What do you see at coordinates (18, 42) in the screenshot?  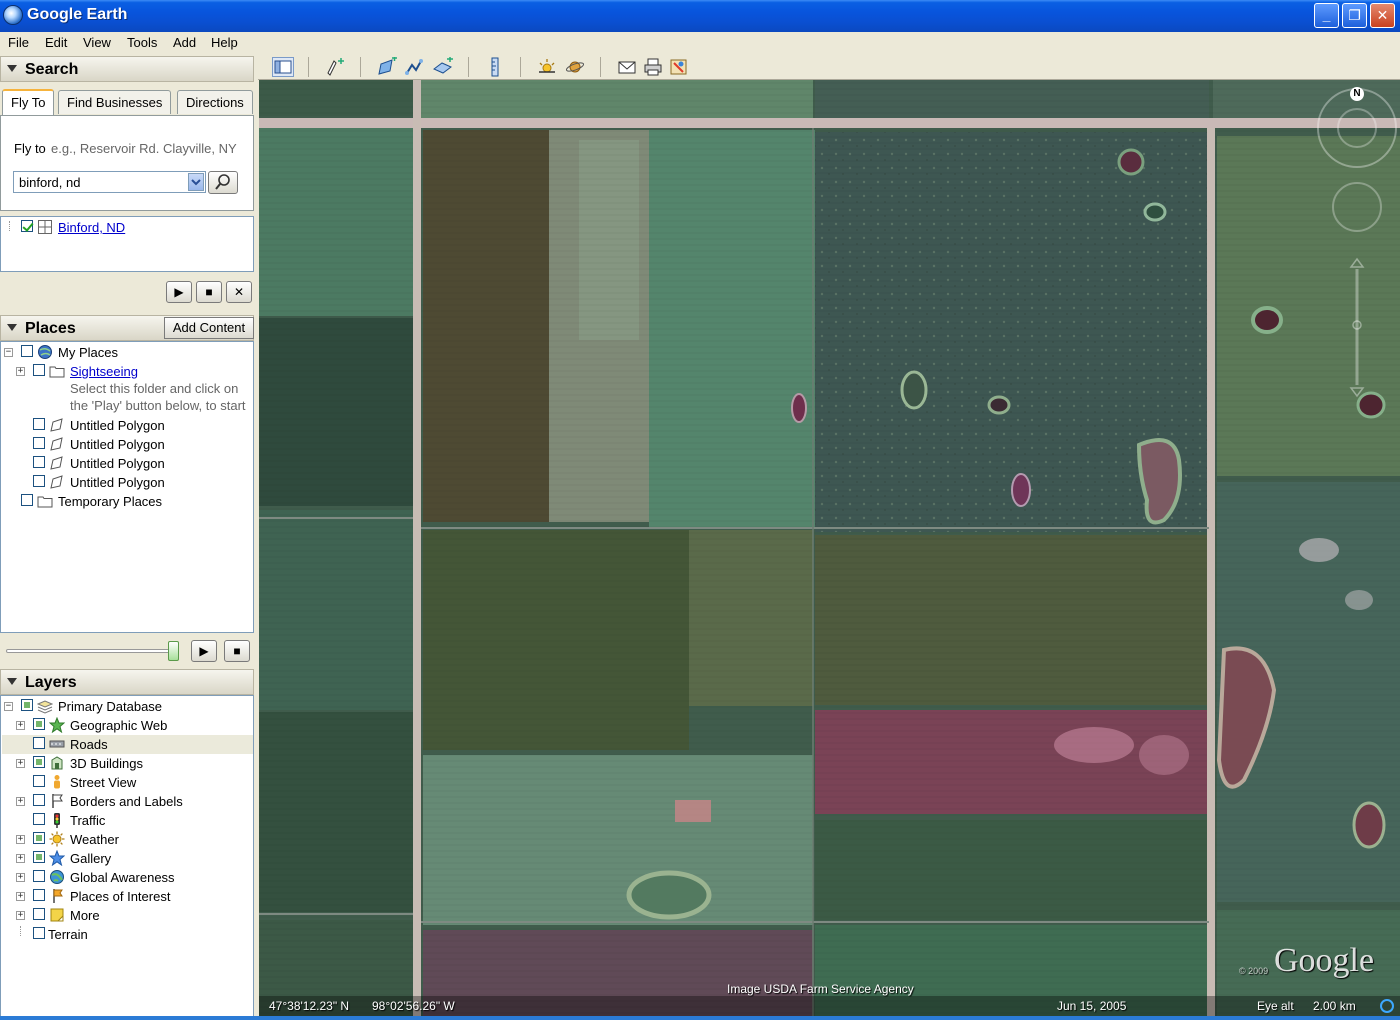 I see `menu-file: File` at bounding box center [18, 42].